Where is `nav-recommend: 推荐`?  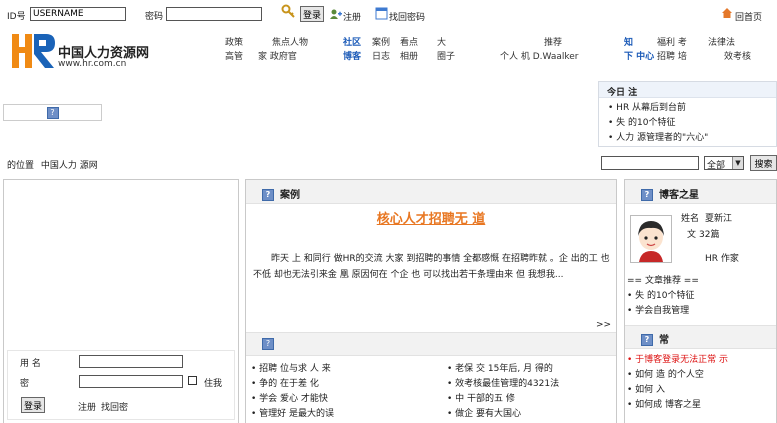
nav-recommend: 推荐 is located at coordinates (539, 43).